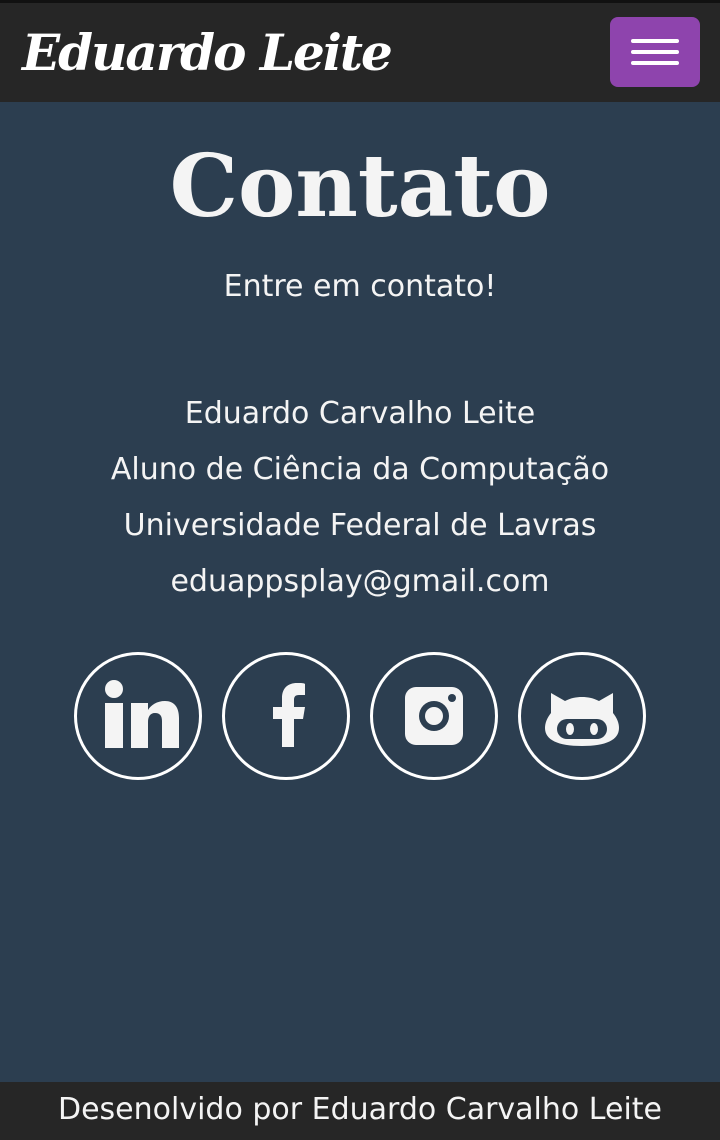  What do you see at coordinates (360, 286) in the screenshot?
I see `page-subtitle: Entre em contato!` at bounding box center [360, 286].